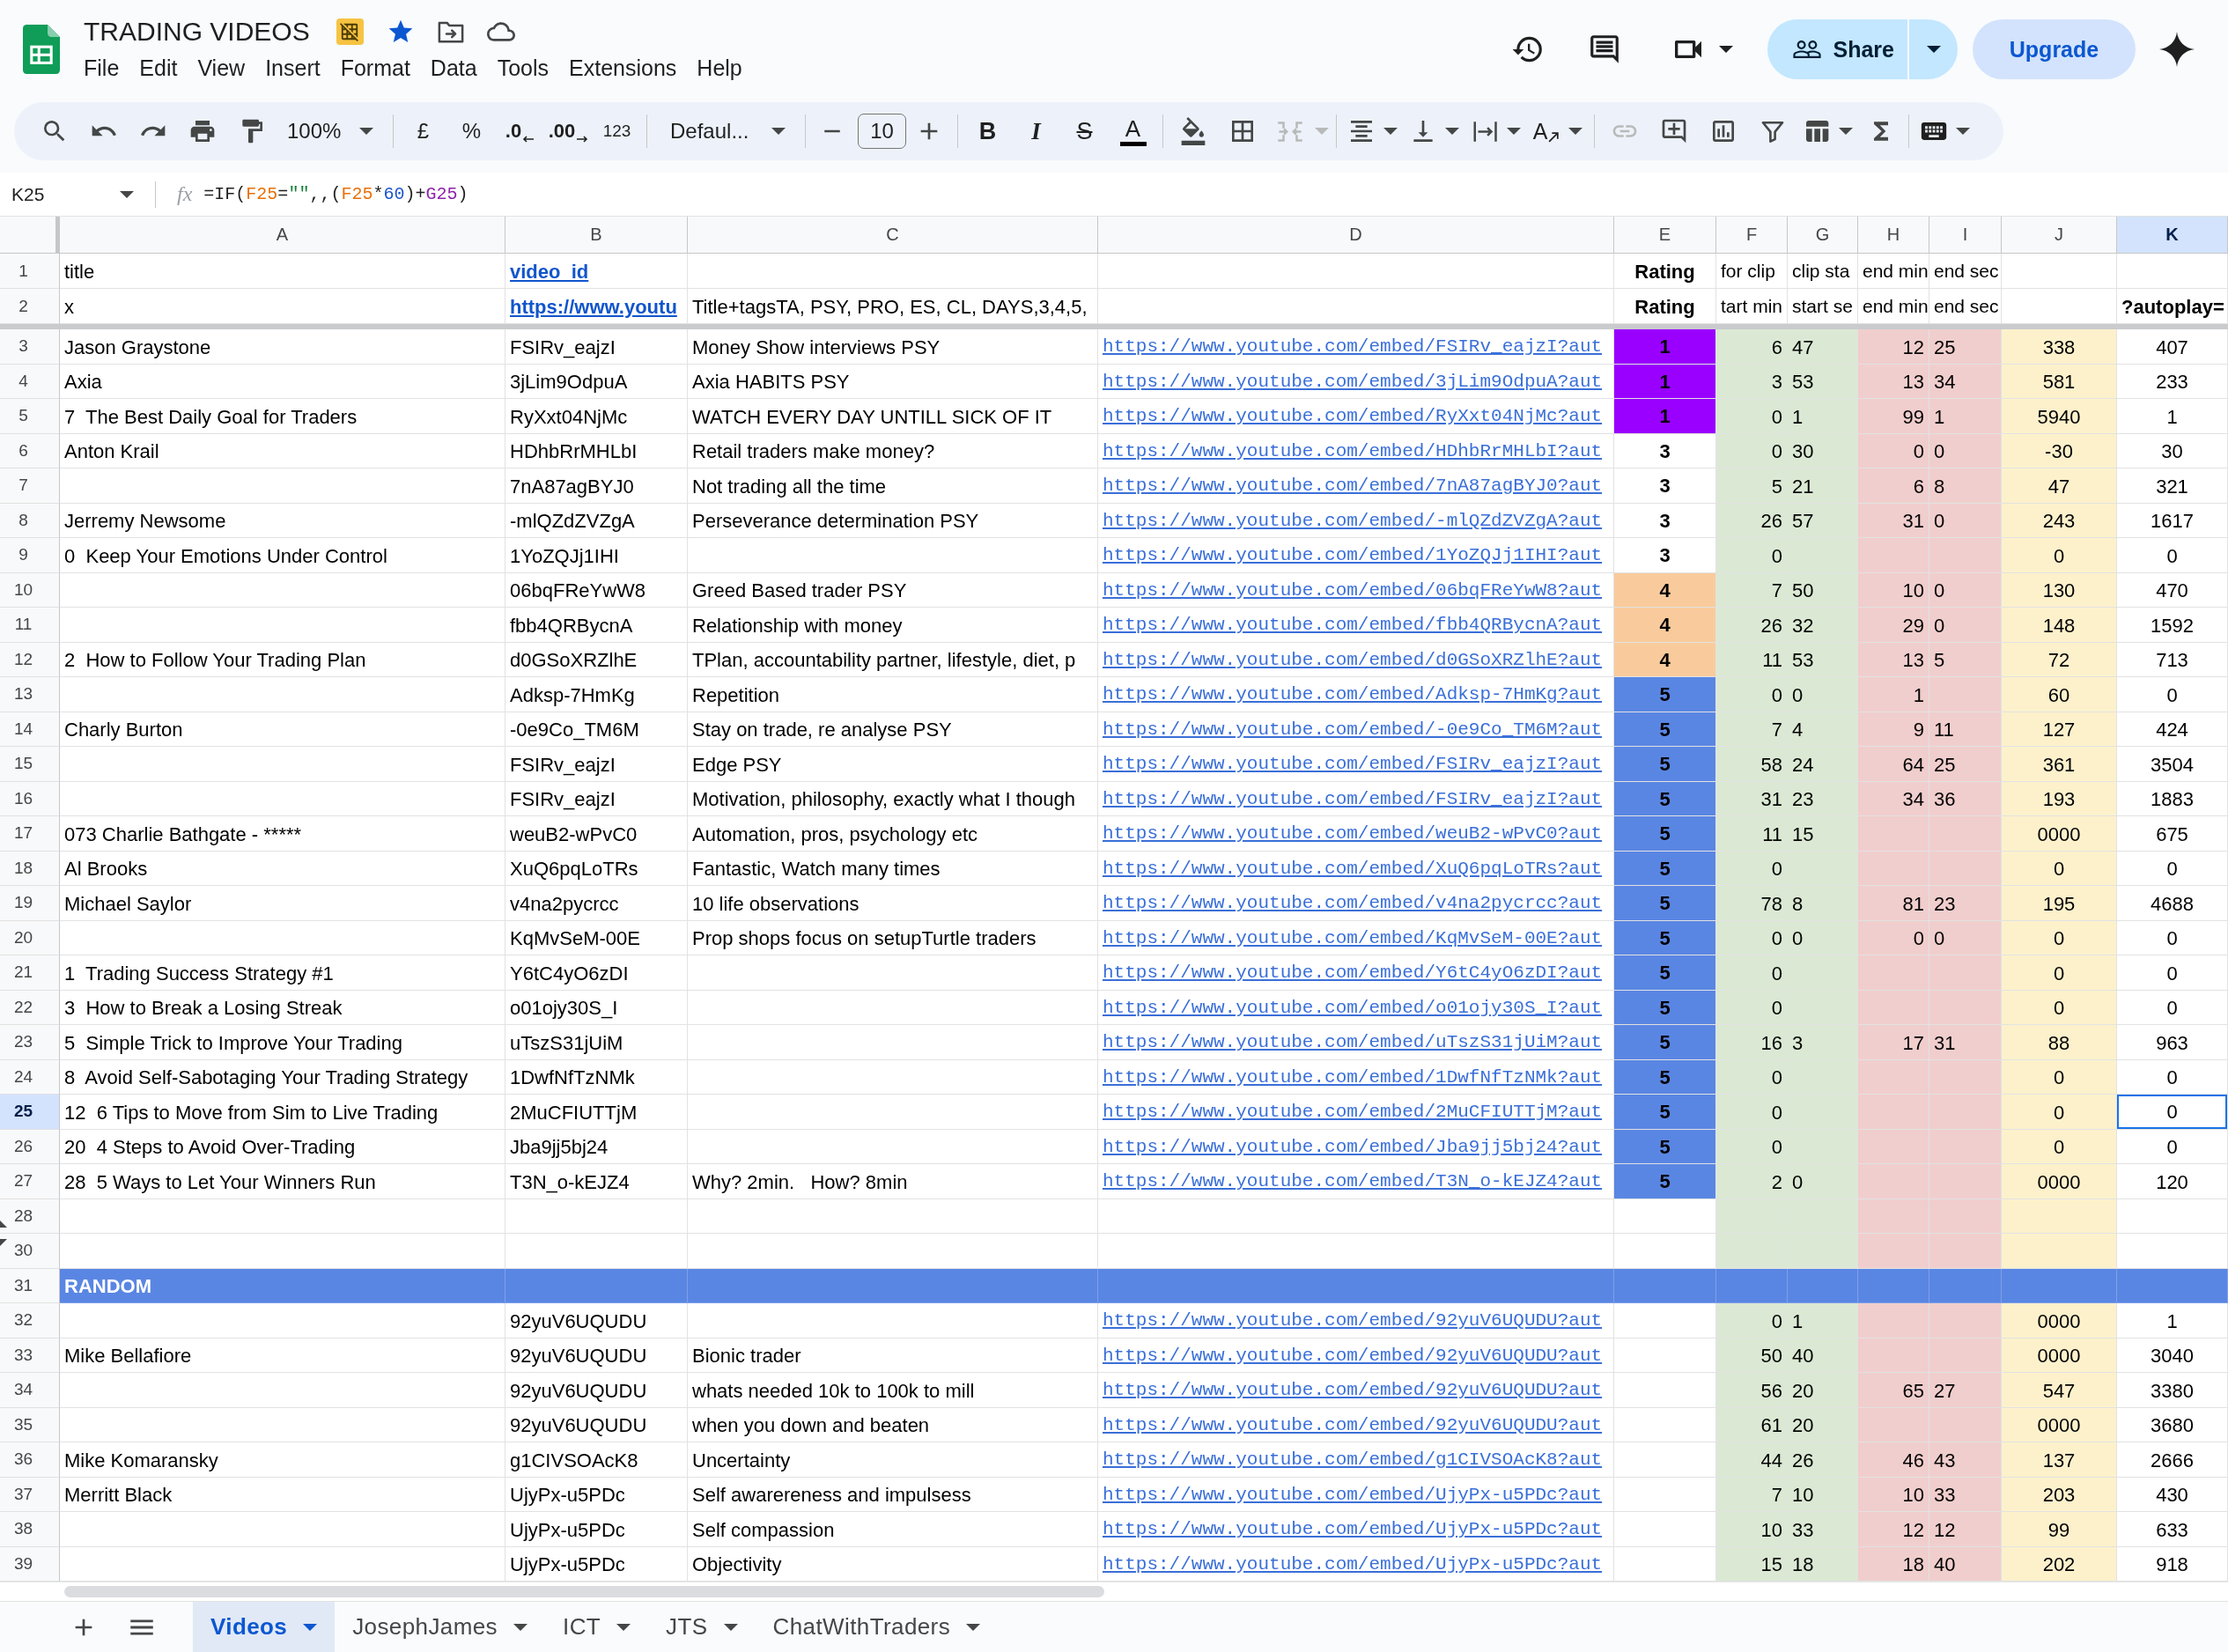  I want to click on youtube-link: https://www.youtube.com/embed/7nA87agBYJ0?aut, so click(1353, 487).